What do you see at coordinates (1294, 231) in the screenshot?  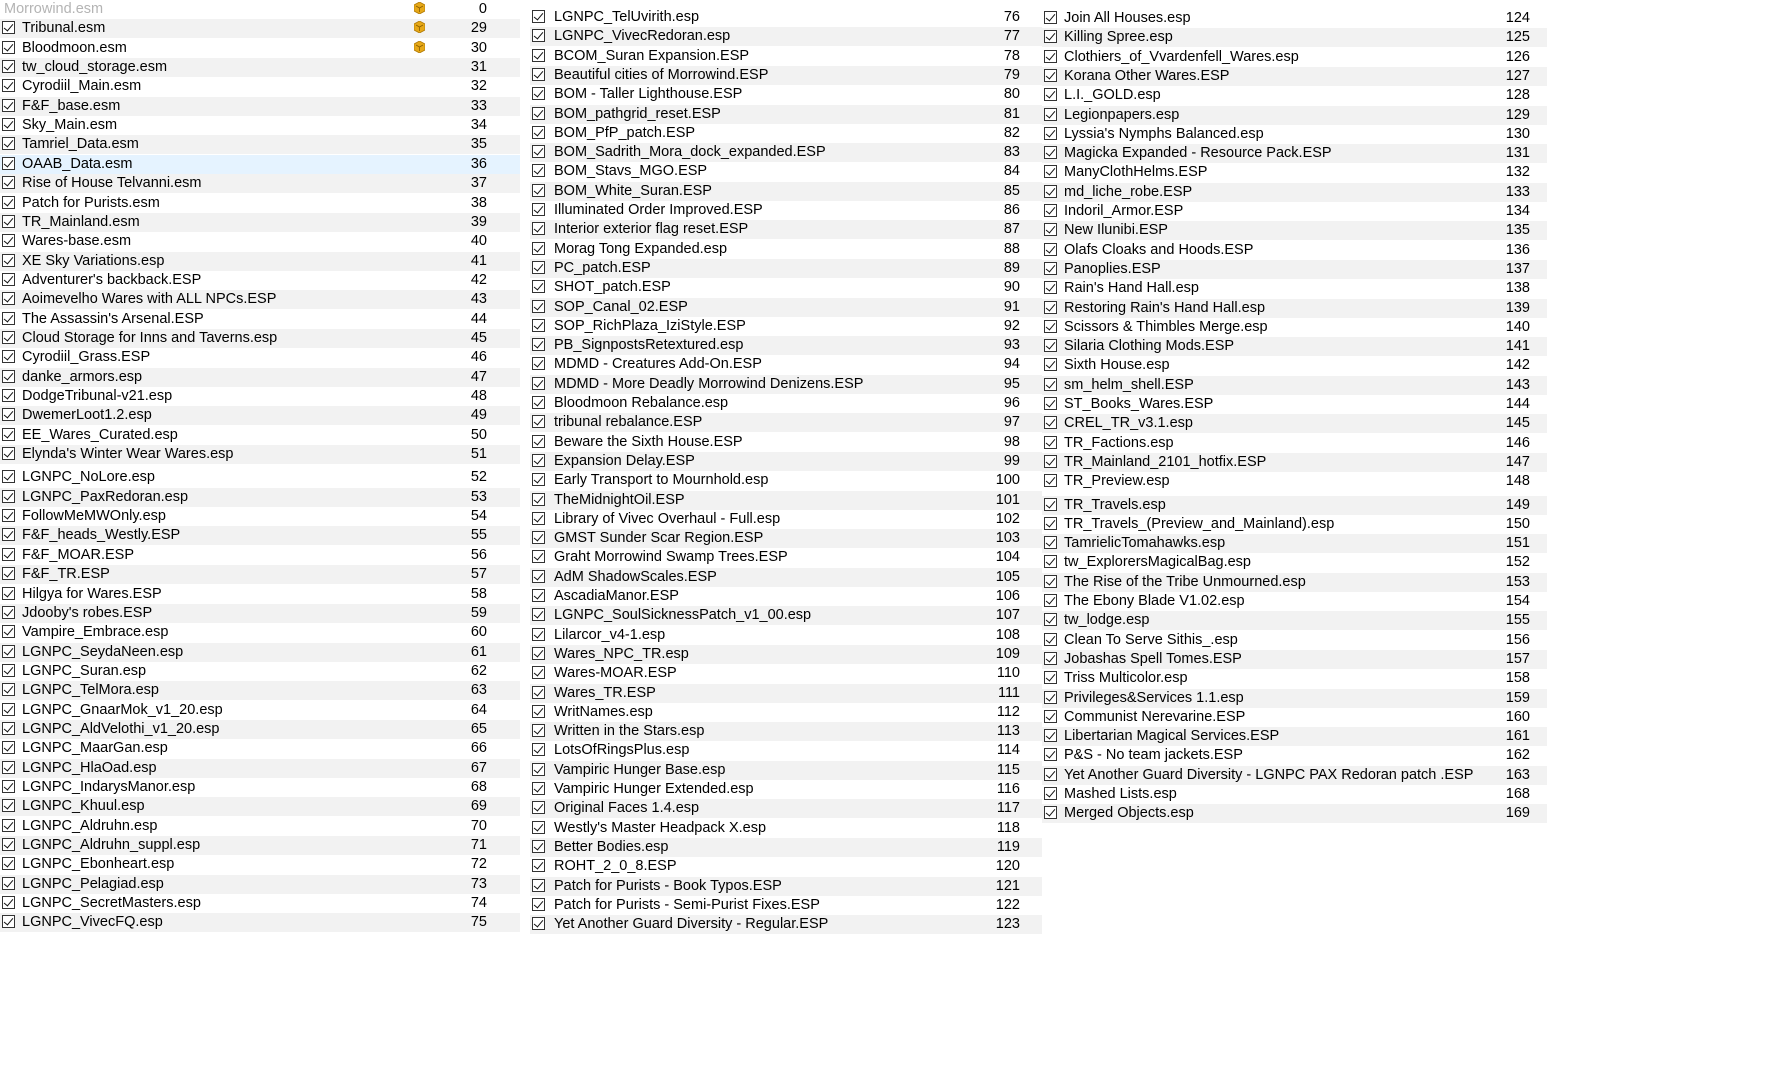 I see `plugin-row: New Ilunibi.ESP 135` at bounding box center [1294, 231].